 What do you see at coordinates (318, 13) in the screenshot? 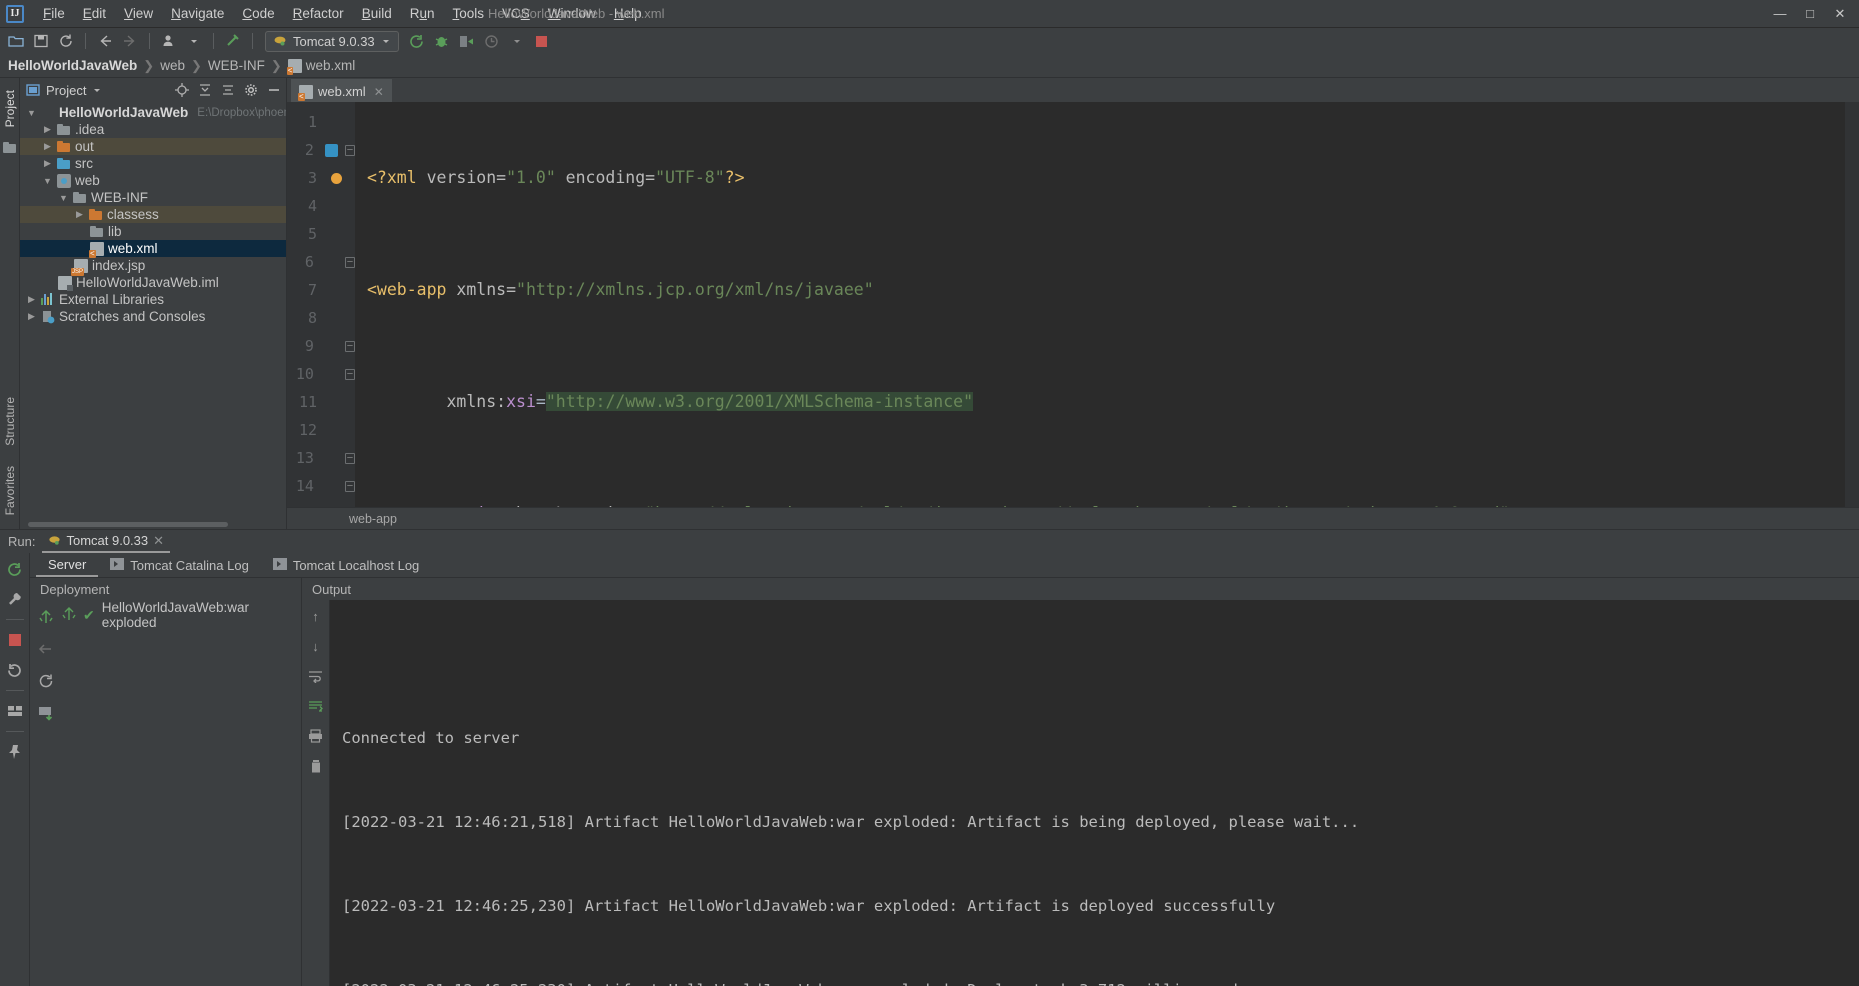
I see `menu-item-refactor: Refactor` at bounding box center [318, 13].